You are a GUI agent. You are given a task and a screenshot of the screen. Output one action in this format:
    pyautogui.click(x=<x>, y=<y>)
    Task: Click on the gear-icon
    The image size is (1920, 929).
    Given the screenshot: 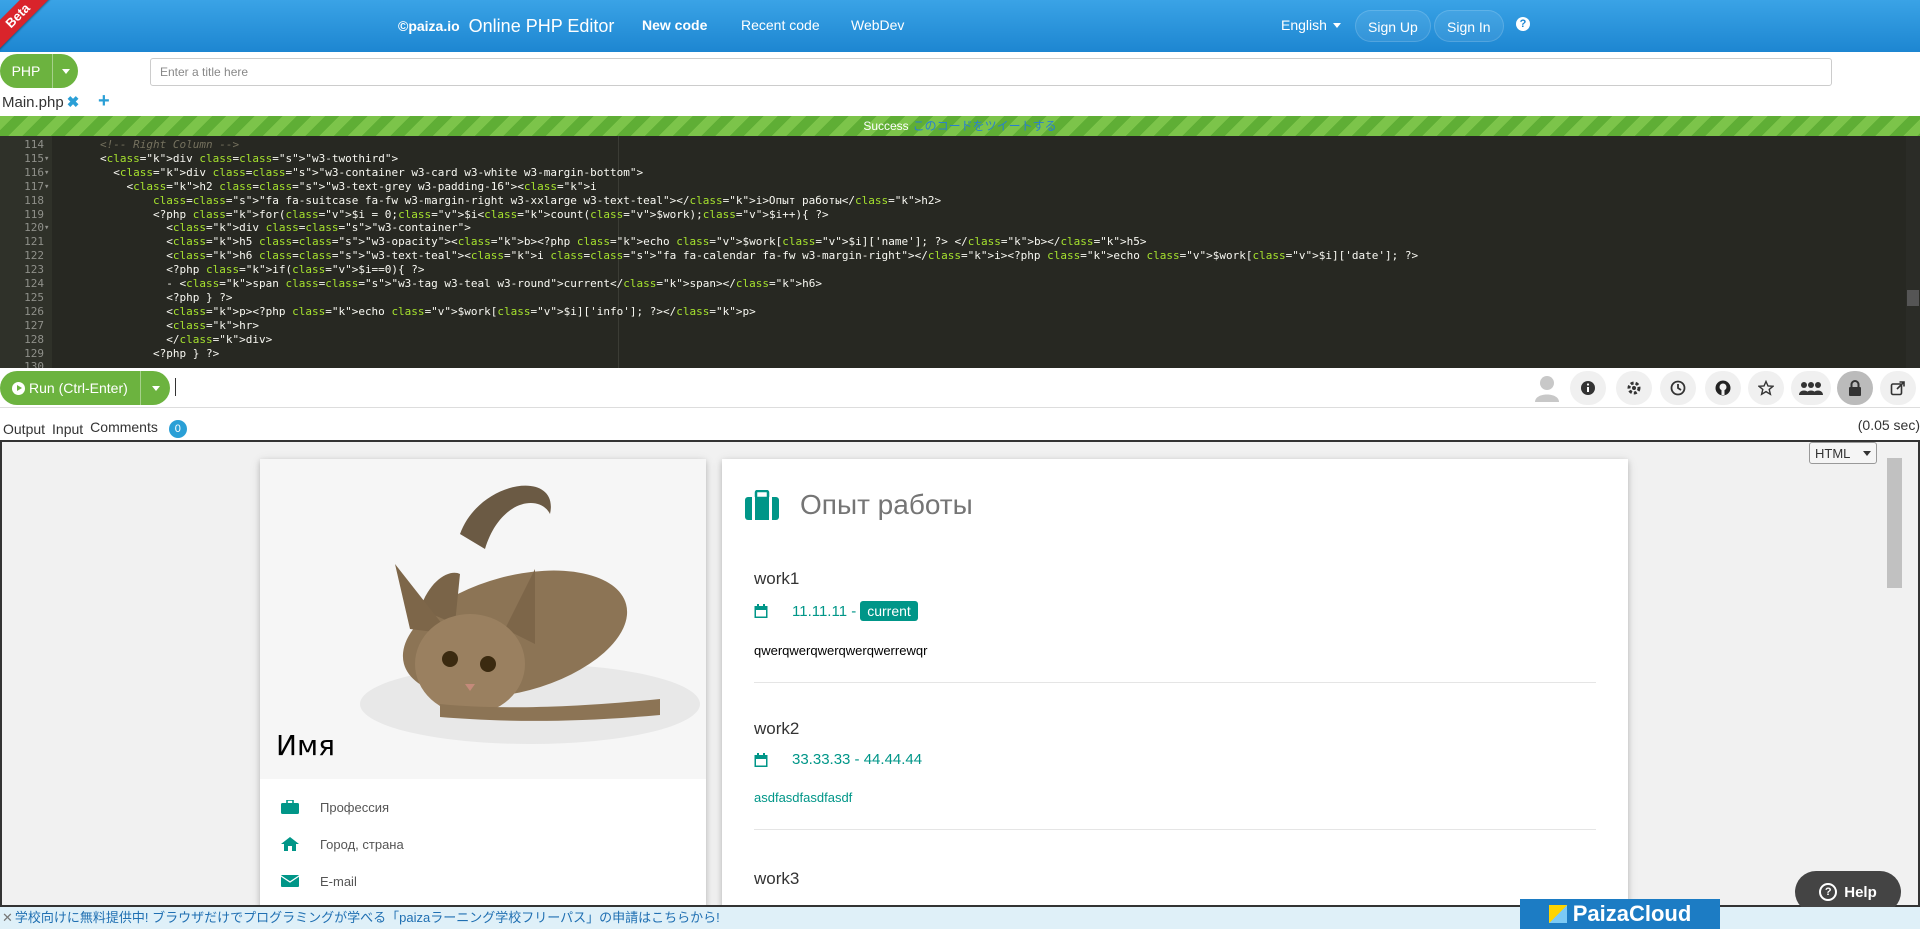 What is the action you would take?
    pyautogui.click(x=1634, y=388)
    